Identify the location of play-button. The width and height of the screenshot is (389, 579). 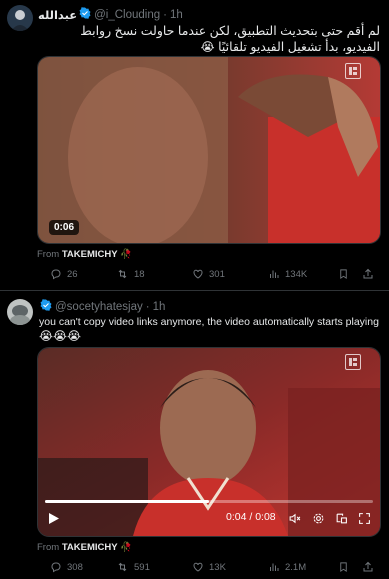
(54, 518).